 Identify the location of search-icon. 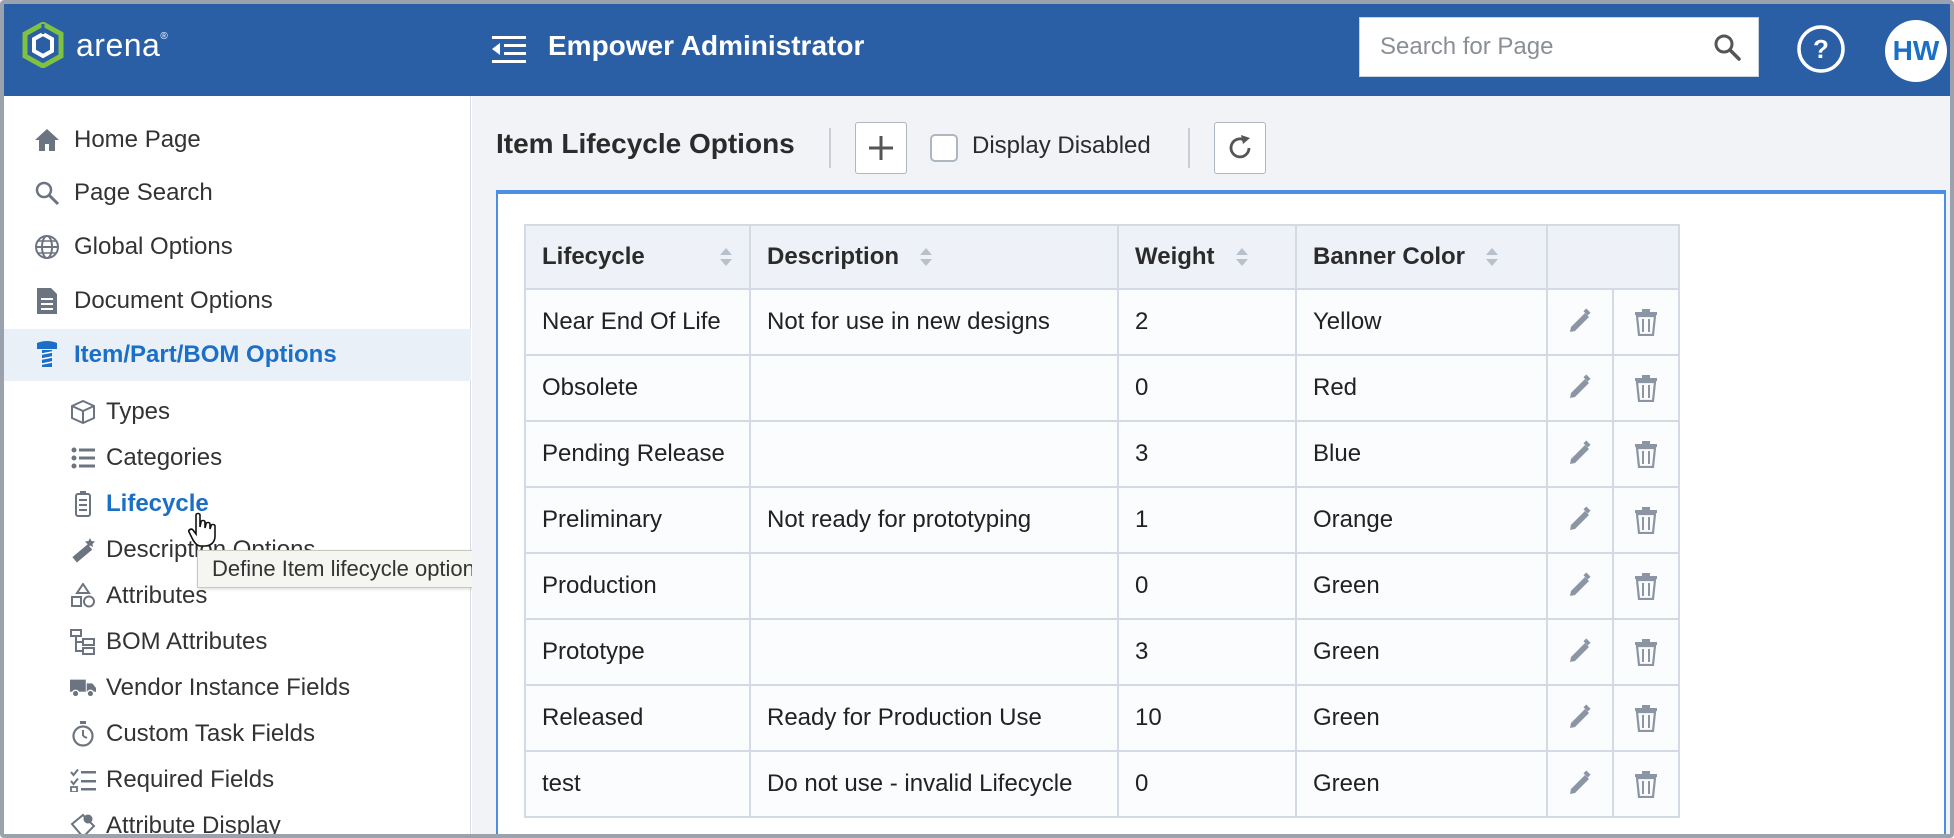
(1727, 47).